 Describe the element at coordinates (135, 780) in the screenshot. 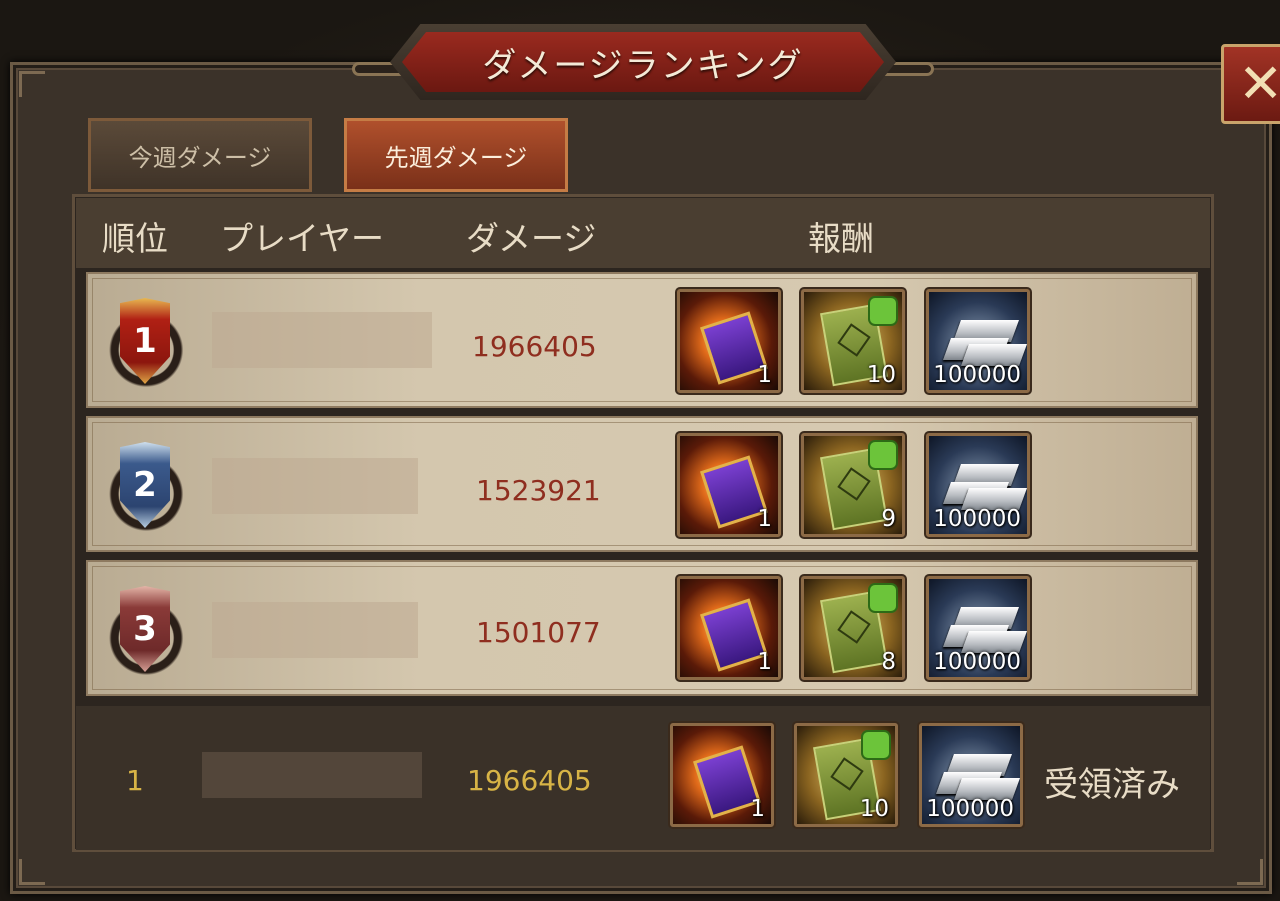

I see `my-rank: 1` at that location.